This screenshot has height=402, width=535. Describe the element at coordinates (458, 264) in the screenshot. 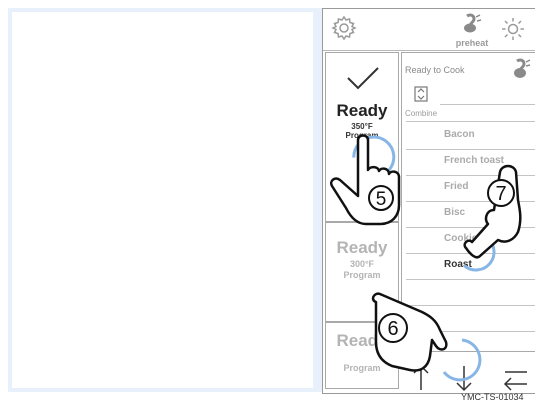

I see `list-item-label: Roast` at that location.